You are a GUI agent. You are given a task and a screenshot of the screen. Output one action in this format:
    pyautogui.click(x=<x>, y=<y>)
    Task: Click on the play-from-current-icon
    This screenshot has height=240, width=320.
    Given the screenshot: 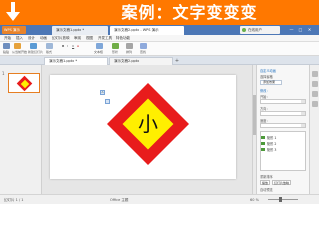 What is the action you would take?
    pyautogui.click(x=17, y=46)
    